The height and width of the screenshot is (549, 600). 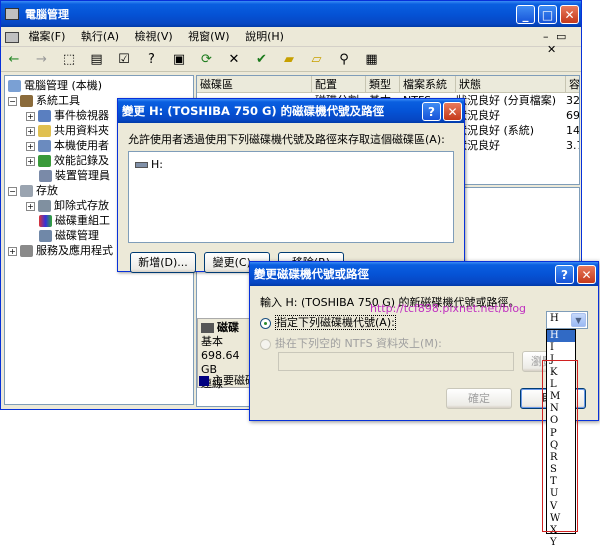 I want to click on dialog1-title-bar: 變更 H: (TOSHIBA 750 G) 的磁碟機代號及路徑, so click(x=291, y=111).